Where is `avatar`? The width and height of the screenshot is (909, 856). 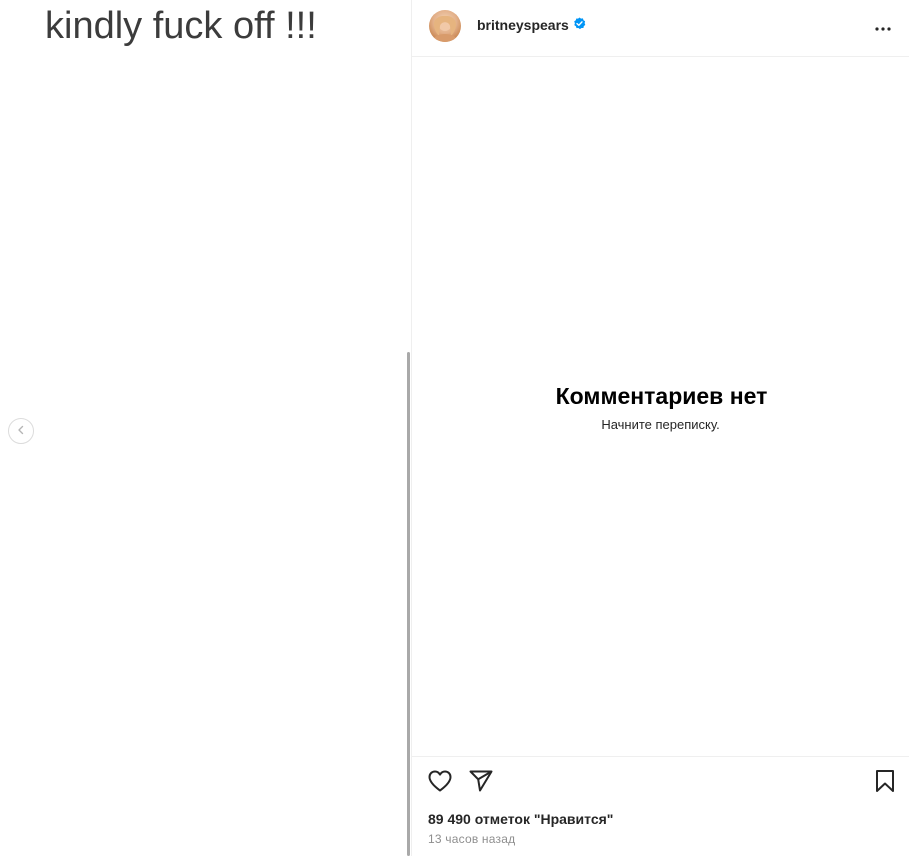 avatar is located at coordinates (445, 26).